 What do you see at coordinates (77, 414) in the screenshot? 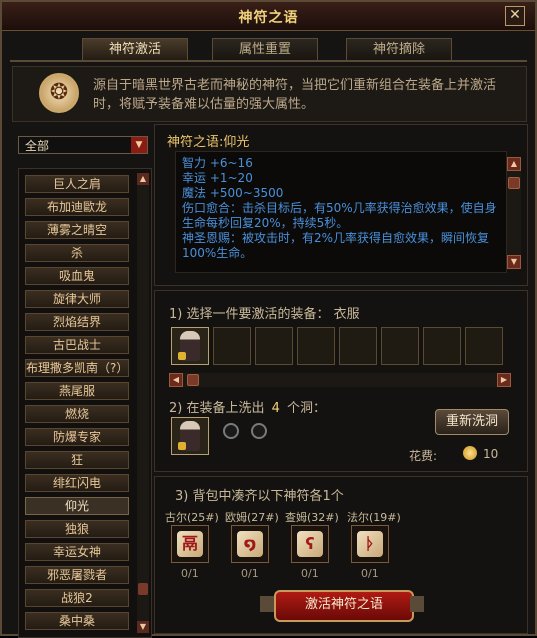
I see `list-item: 燃烧` at bounding box center [77, 414].